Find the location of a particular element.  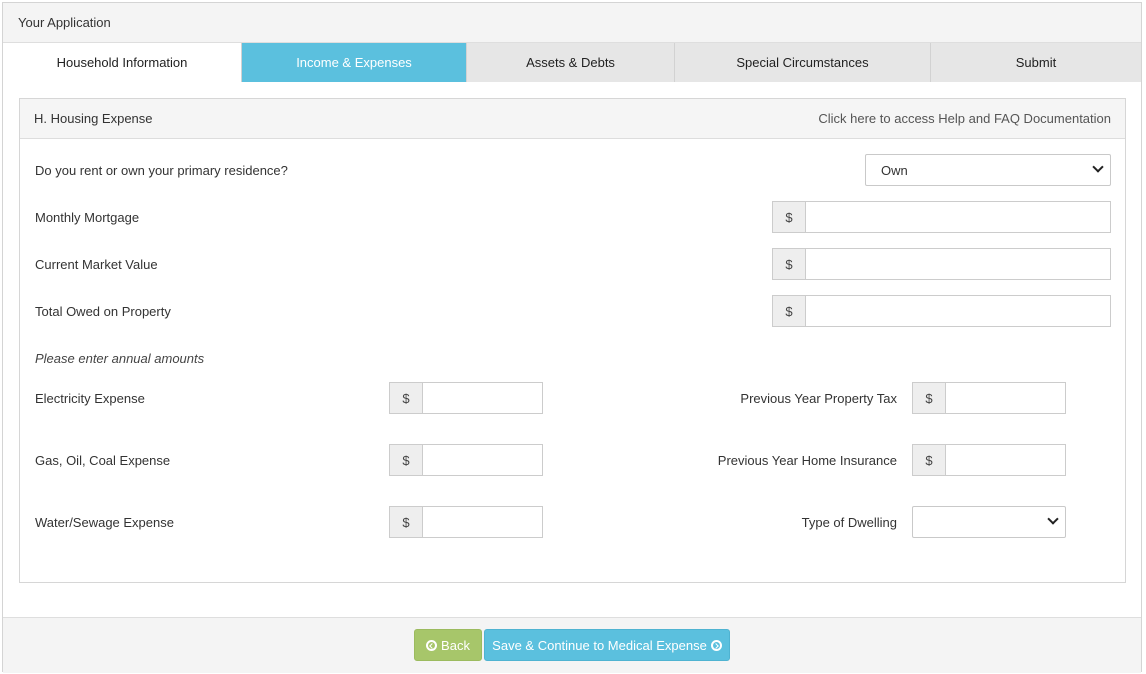

property-tax-group: $ is located at coordinates (989, 398).